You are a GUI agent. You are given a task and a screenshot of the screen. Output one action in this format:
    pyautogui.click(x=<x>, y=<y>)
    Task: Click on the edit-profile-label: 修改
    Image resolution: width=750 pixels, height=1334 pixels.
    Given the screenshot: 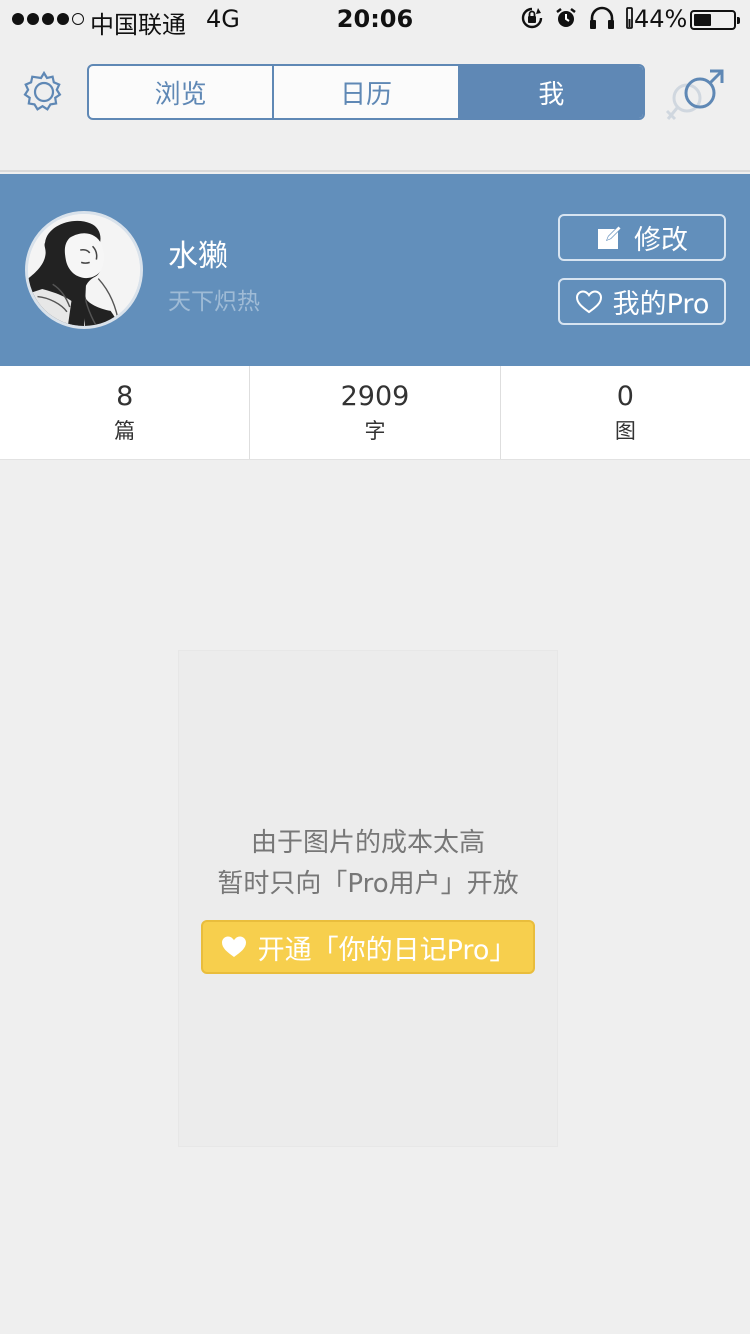 What is the action you would take?
    pyautogui.click(x=661, y=240)
    